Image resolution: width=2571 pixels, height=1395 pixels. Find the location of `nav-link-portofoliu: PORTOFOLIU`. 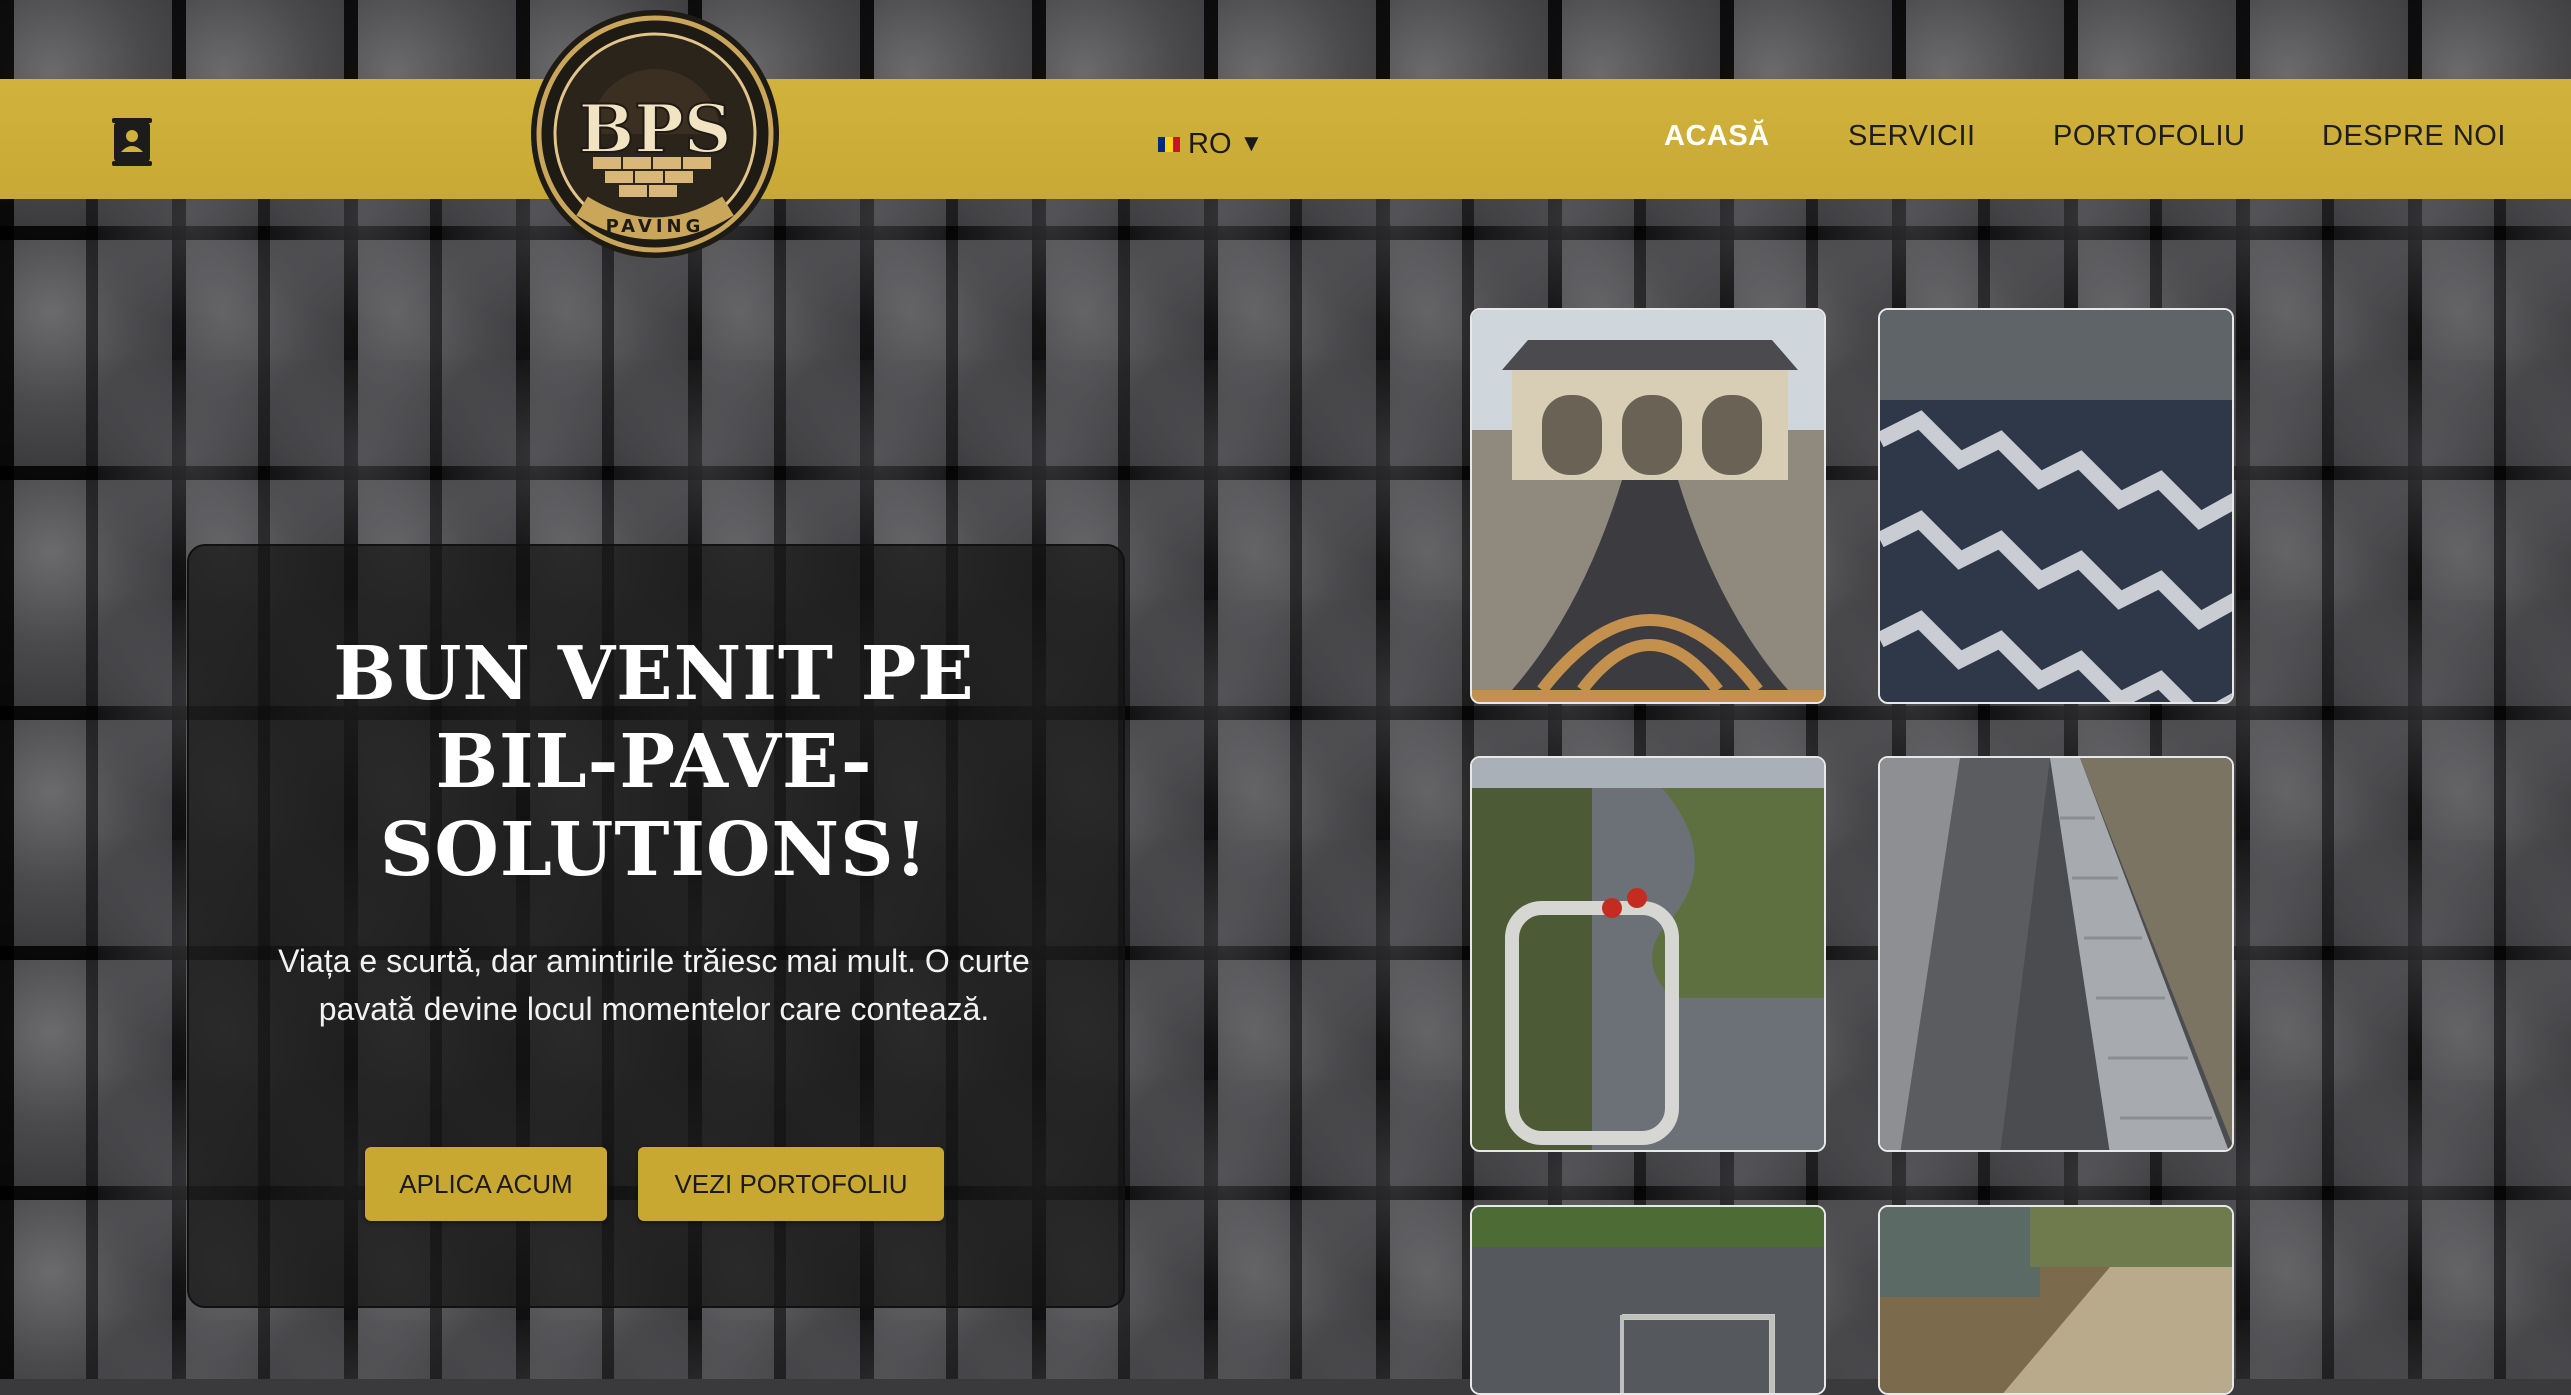

nav-link-portofoliu: PORTOFOLIU is located at coordinates (2149, 136).